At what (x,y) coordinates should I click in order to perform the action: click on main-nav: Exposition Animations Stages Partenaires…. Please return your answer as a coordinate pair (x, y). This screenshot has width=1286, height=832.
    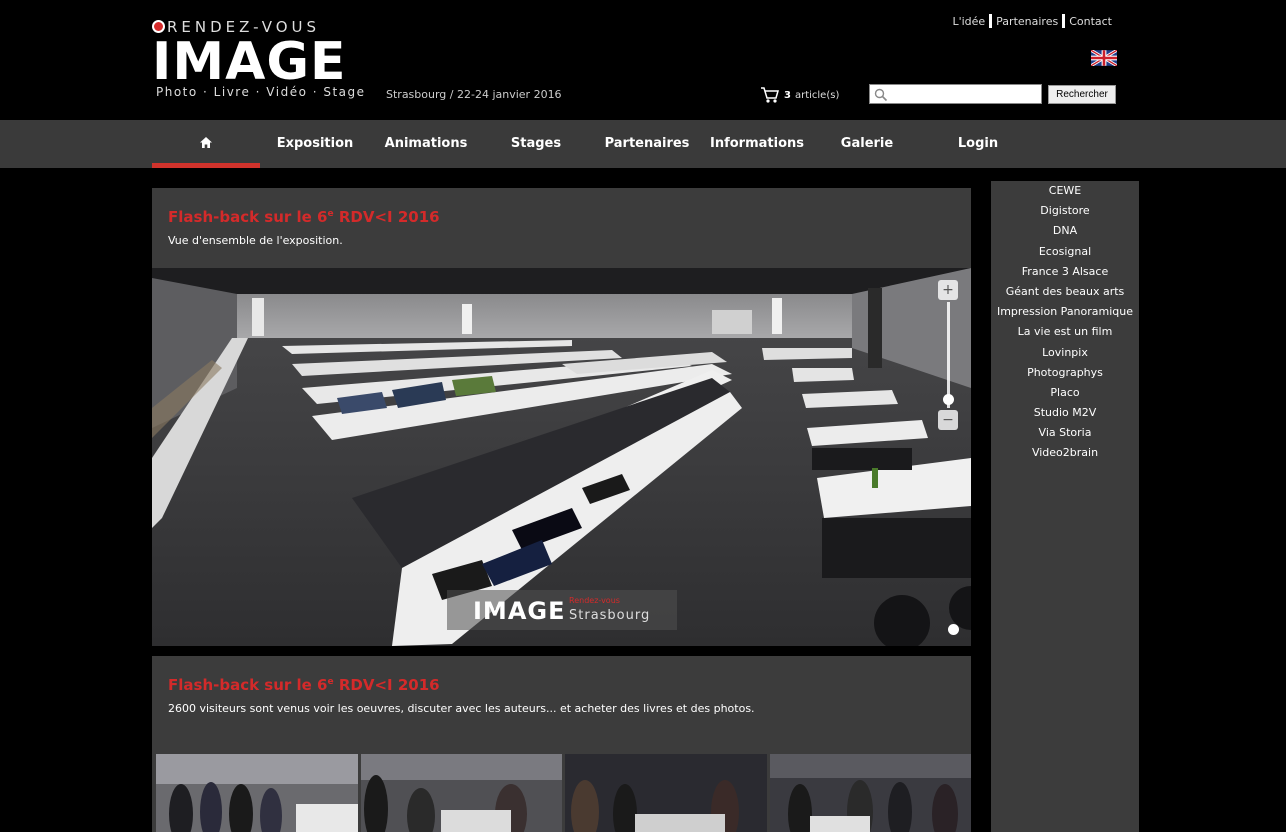
    Looking at the image, I should click on (643, 144).